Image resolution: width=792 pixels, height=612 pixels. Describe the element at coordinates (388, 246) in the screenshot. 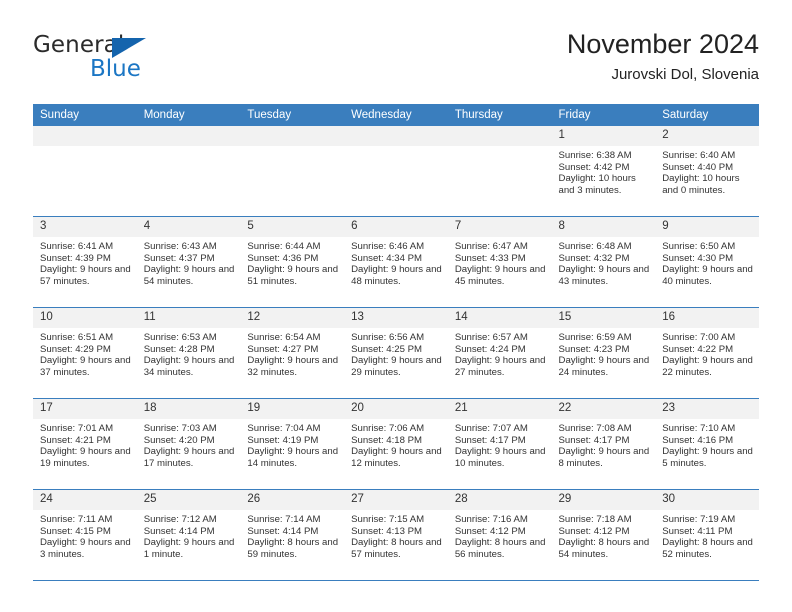

I see `sunrise-text: Sunrise: 6:46 AM` at that location.